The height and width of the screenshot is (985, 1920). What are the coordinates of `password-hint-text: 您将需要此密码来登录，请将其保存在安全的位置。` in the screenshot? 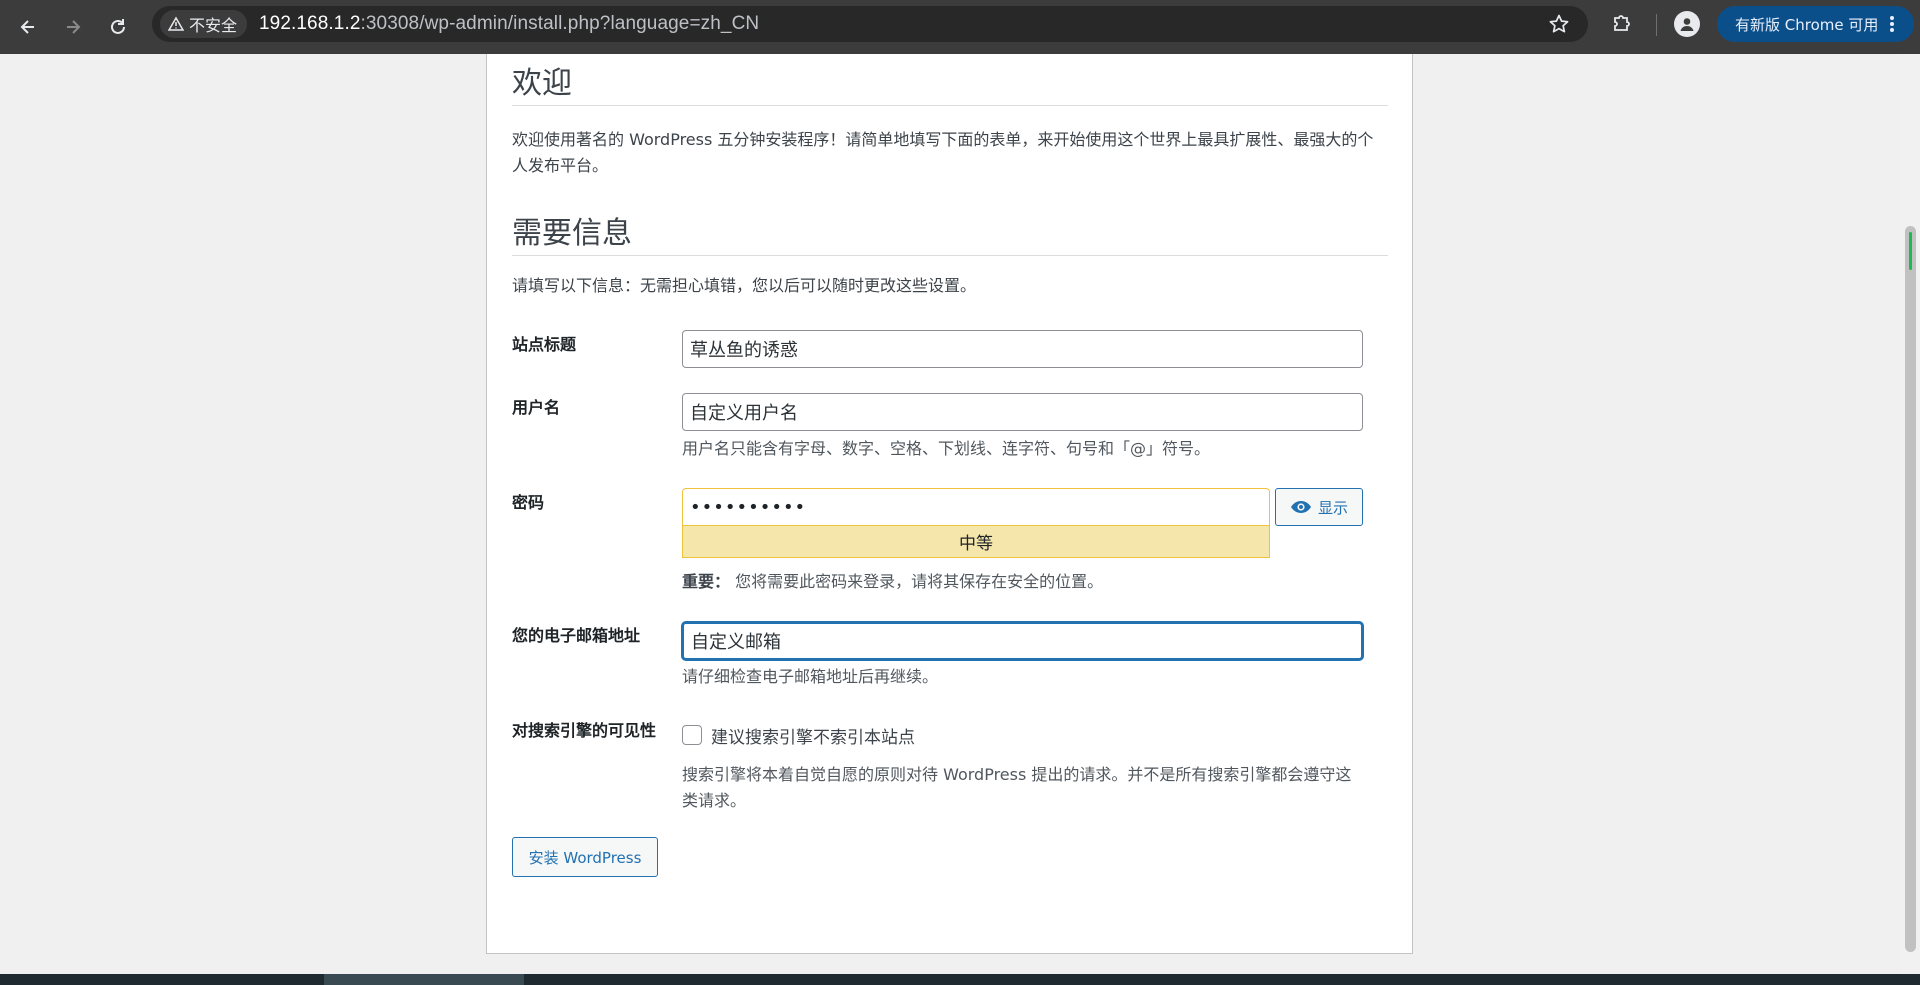 It's located at (919, 581).